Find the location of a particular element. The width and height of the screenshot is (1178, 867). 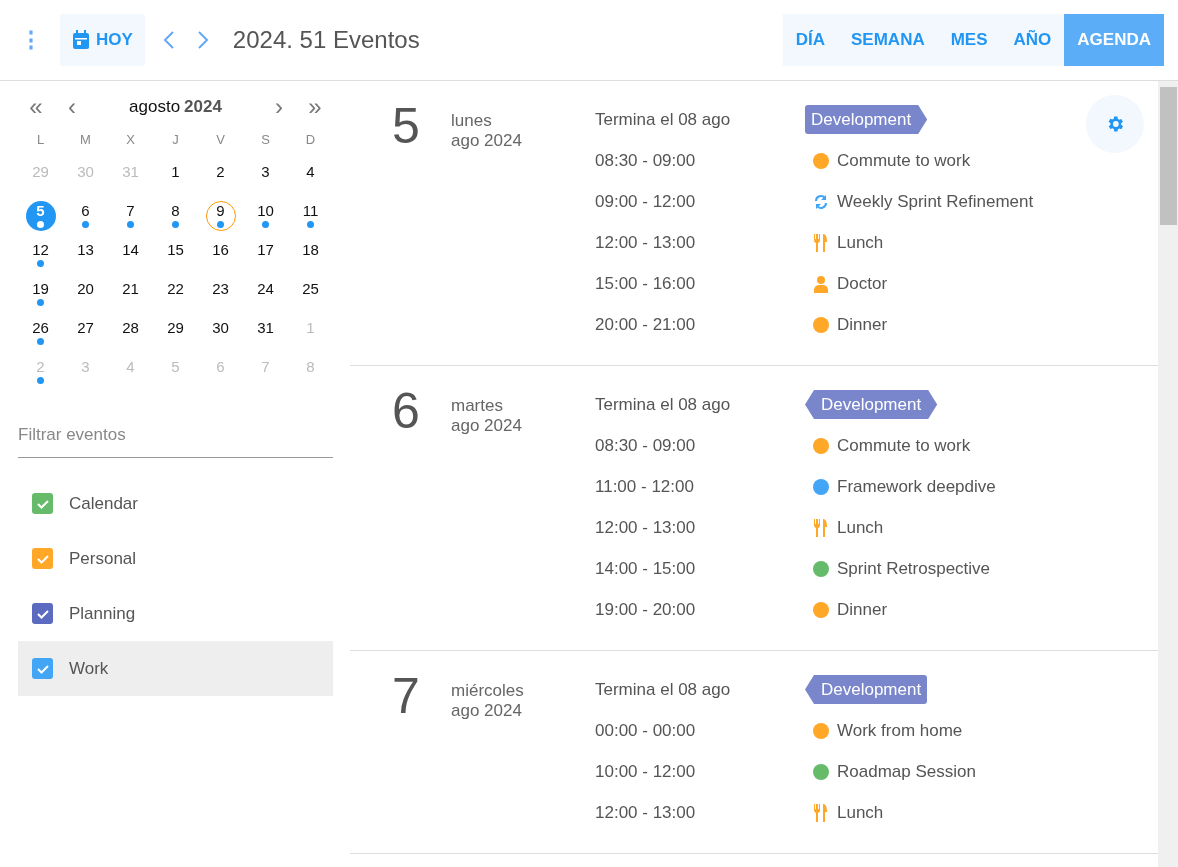

calendar-day: 16 is located at coordinates (220, 254).